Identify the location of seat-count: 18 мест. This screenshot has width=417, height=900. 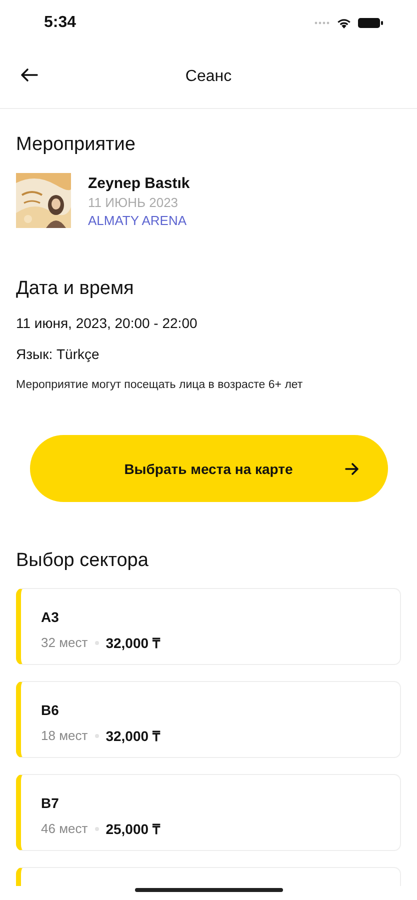
(64, 735).